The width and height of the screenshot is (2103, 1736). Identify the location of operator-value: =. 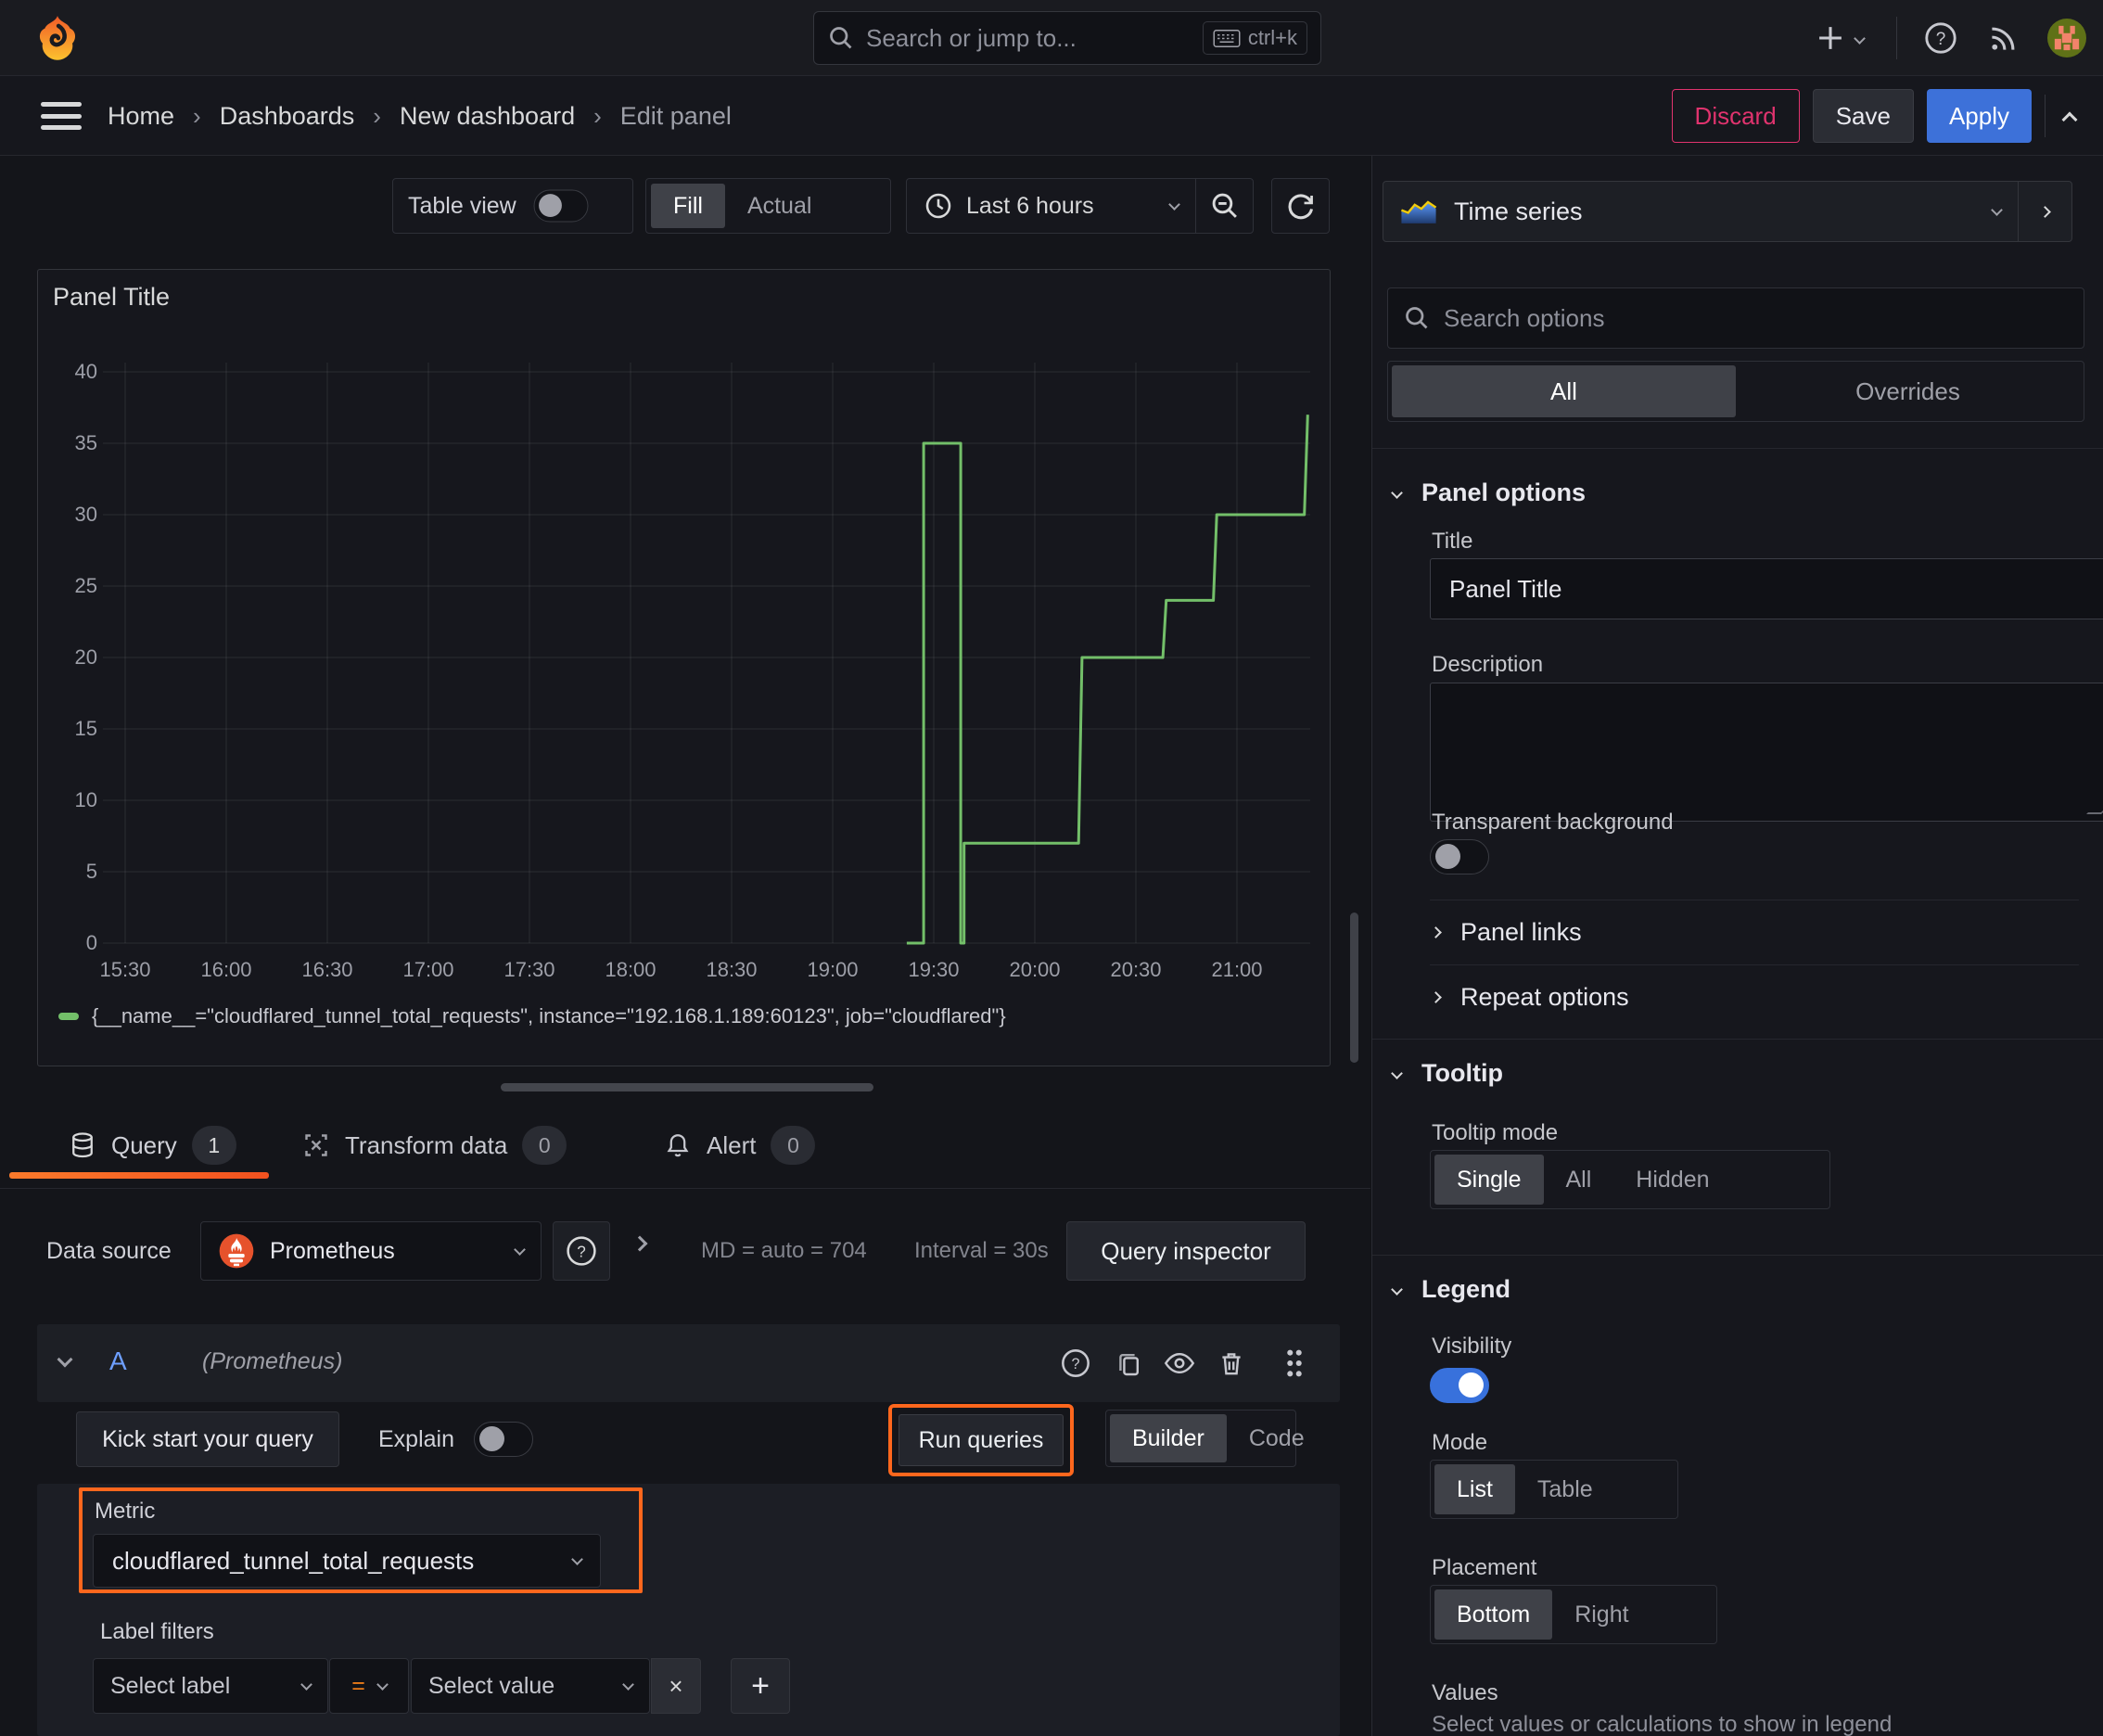
(358, 1685).